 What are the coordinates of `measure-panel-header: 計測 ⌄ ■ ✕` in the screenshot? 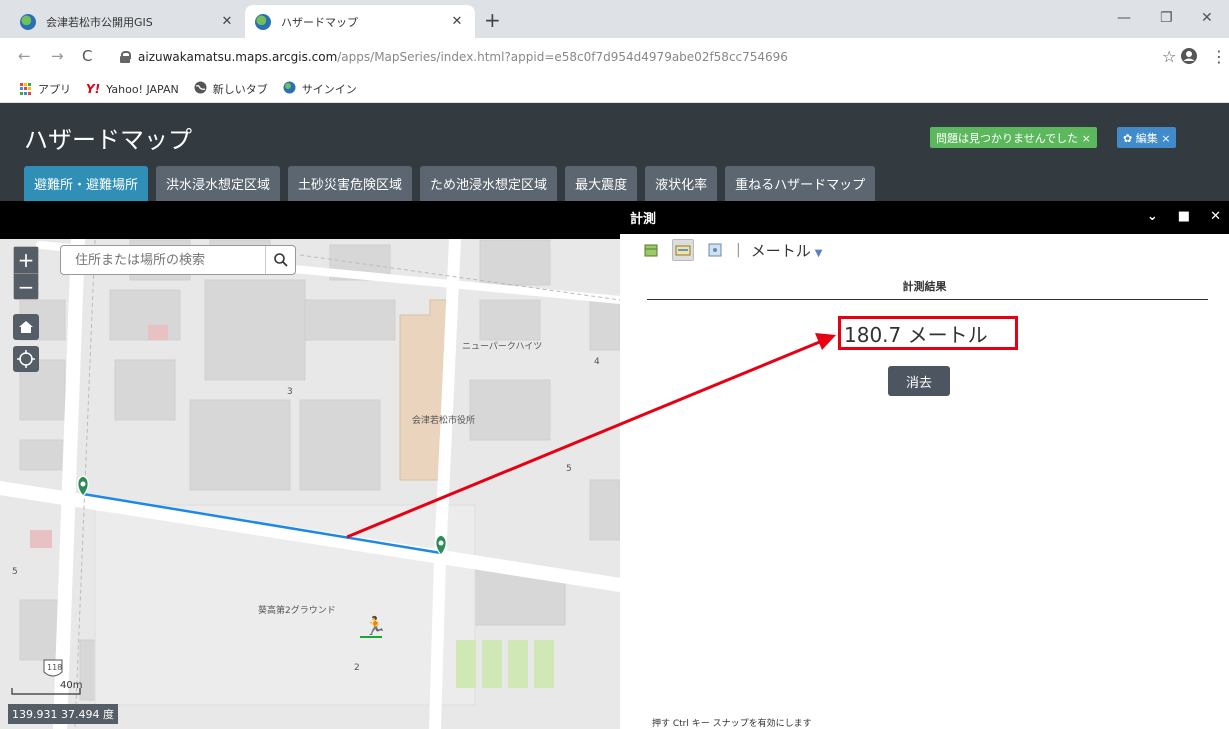 It's located at (924, 217).